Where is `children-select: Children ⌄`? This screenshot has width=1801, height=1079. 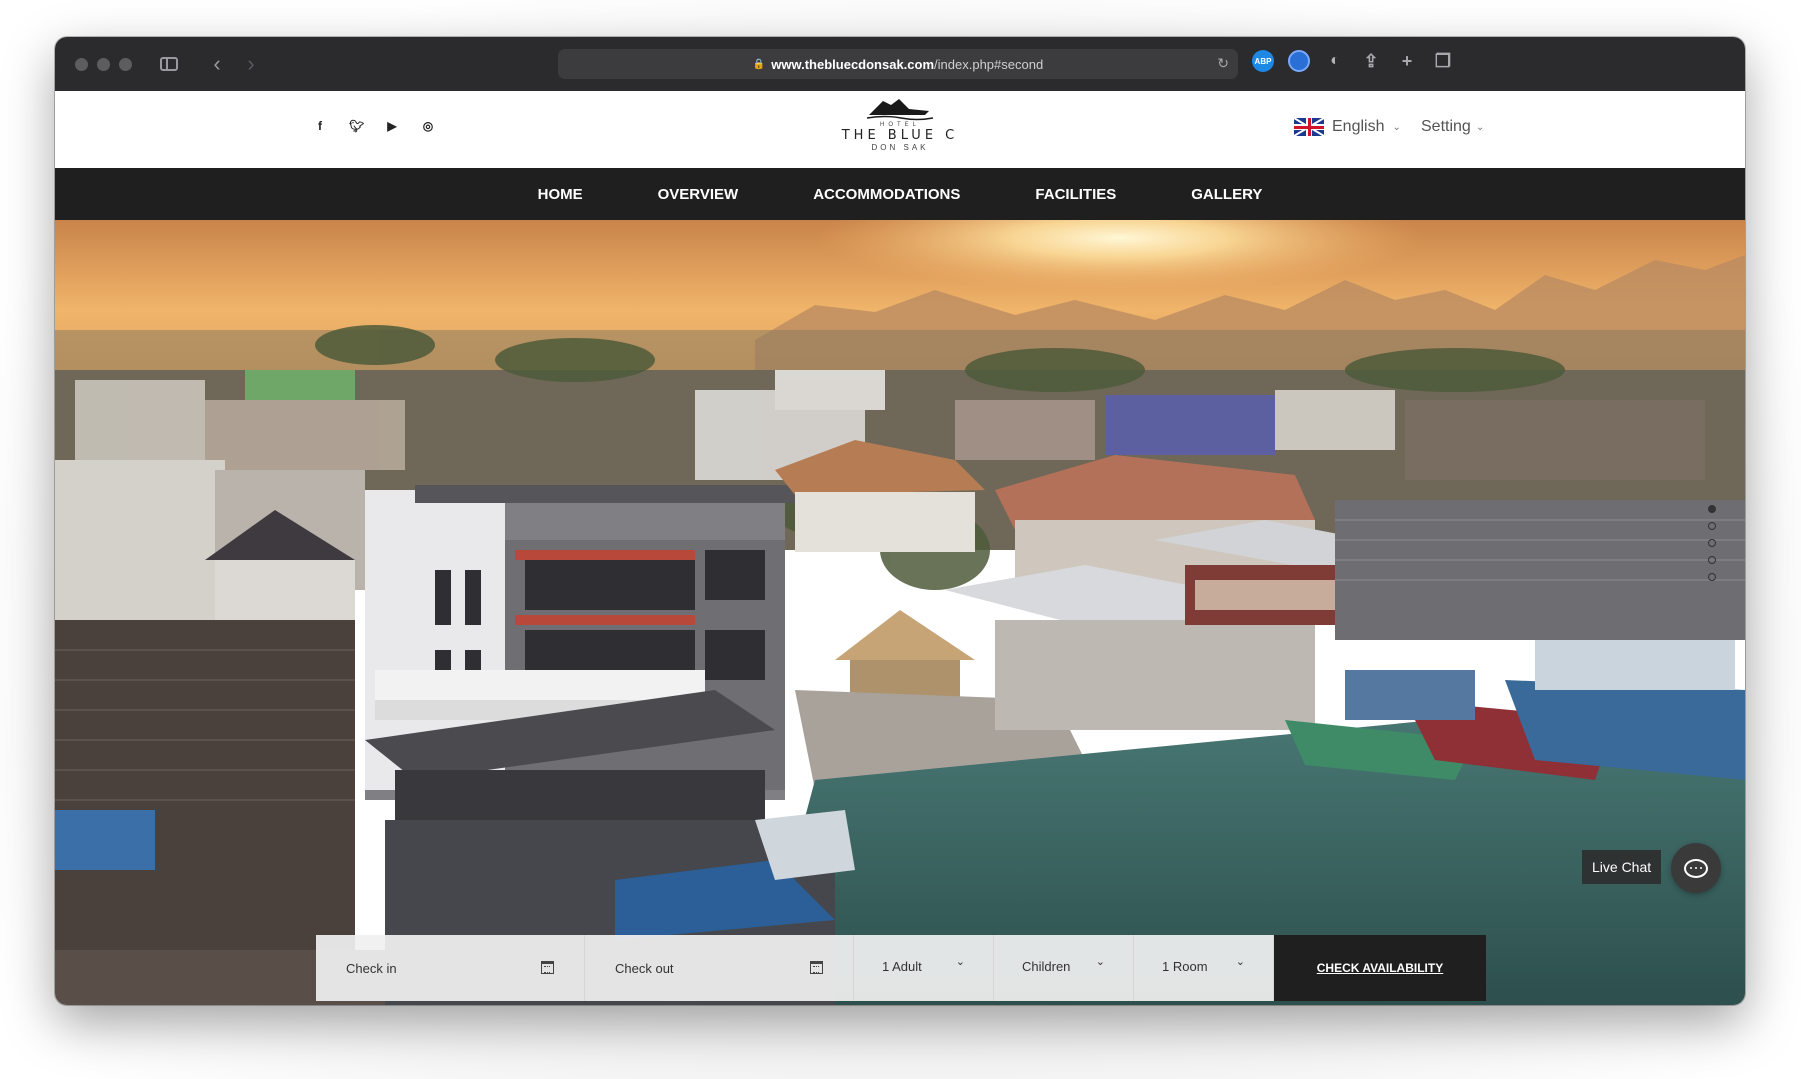 children-select: Children ⌄ is located at coordinates (1064, 968).